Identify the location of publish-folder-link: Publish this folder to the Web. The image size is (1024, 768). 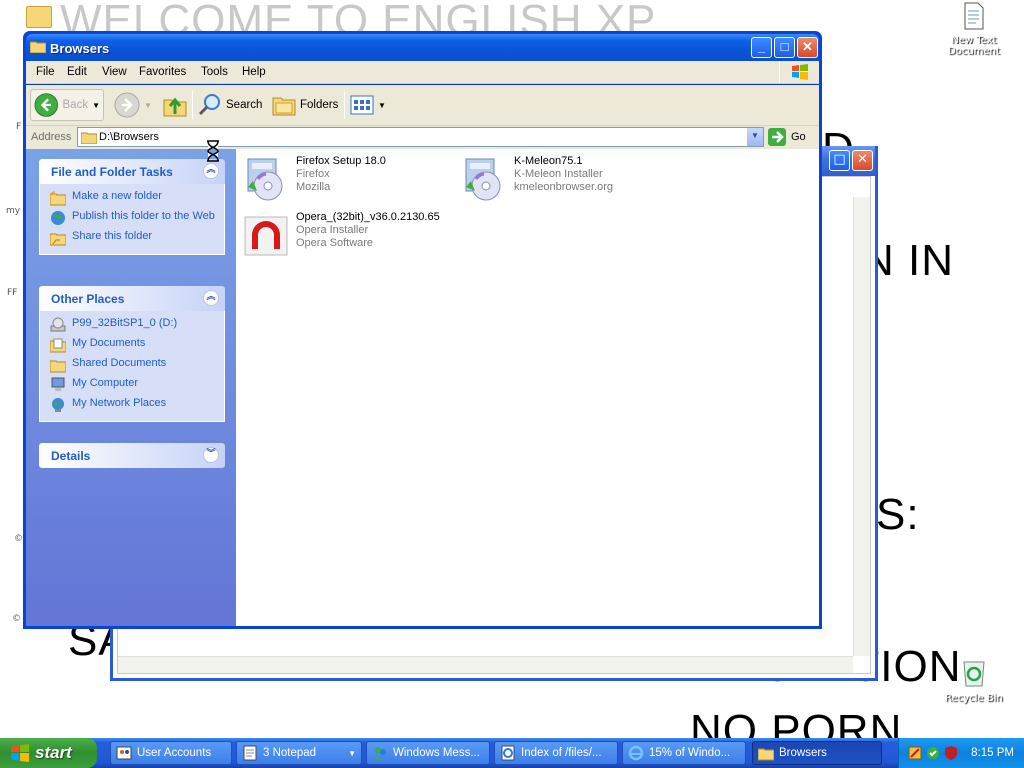
(137, 218).